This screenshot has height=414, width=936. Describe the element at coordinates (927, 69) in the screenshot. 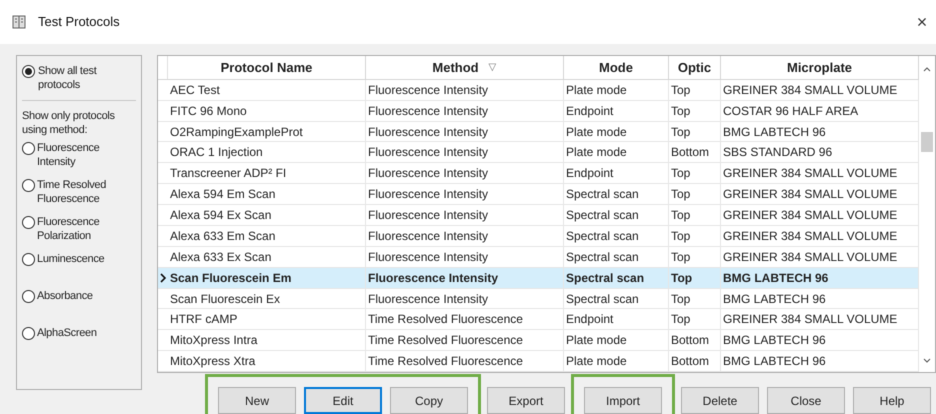

I see `scroll-up-icon` at that location.